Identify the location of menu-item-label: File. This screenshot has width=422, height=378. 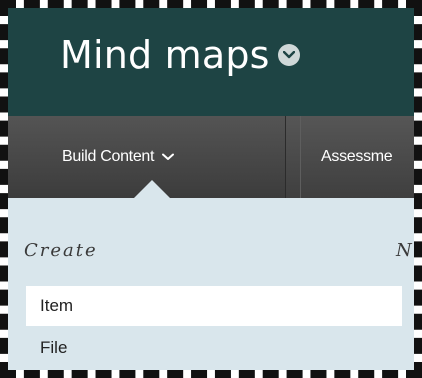
(54, 347).